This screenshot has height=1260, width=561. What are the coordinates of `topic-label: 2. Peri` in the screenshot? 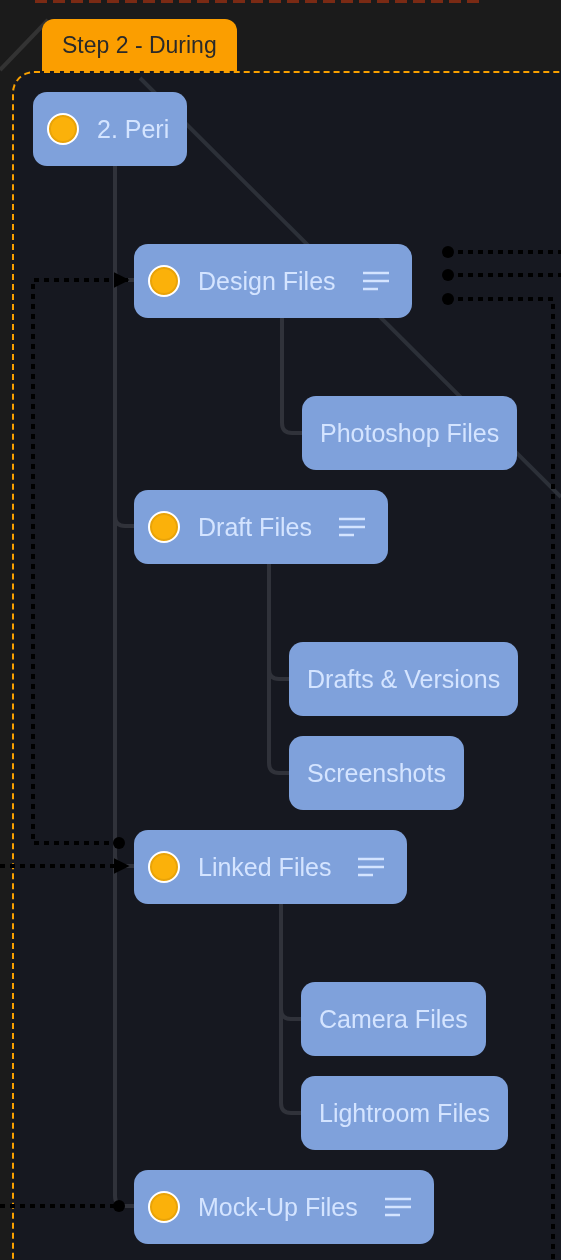 It's located at (133, 129).